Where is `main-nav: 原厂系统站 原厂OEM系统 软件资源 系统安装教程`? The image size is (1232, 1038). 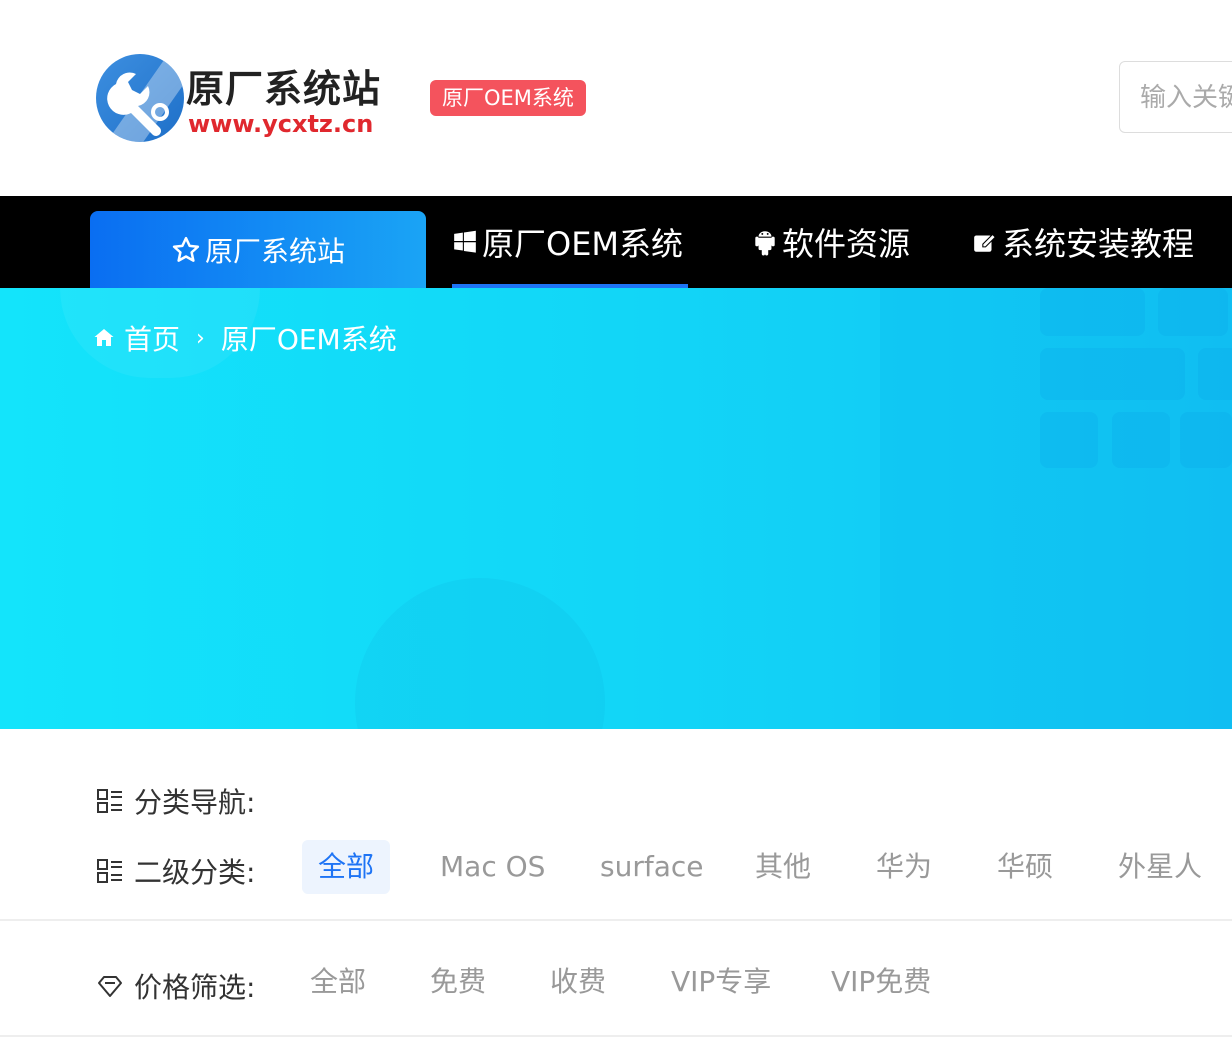 main-nav: 原厂系统站 原厂OEM系统 软件资源 系统安装教程 is located at coordinates (616, 242).